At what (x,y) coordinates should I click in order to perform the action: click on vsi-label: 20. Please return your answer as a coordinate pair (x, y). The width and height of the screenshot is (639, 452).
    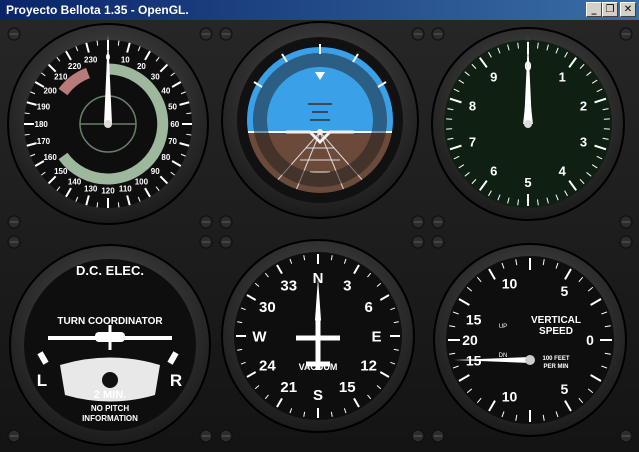
    Looking at the image, I should click on (470, 340).